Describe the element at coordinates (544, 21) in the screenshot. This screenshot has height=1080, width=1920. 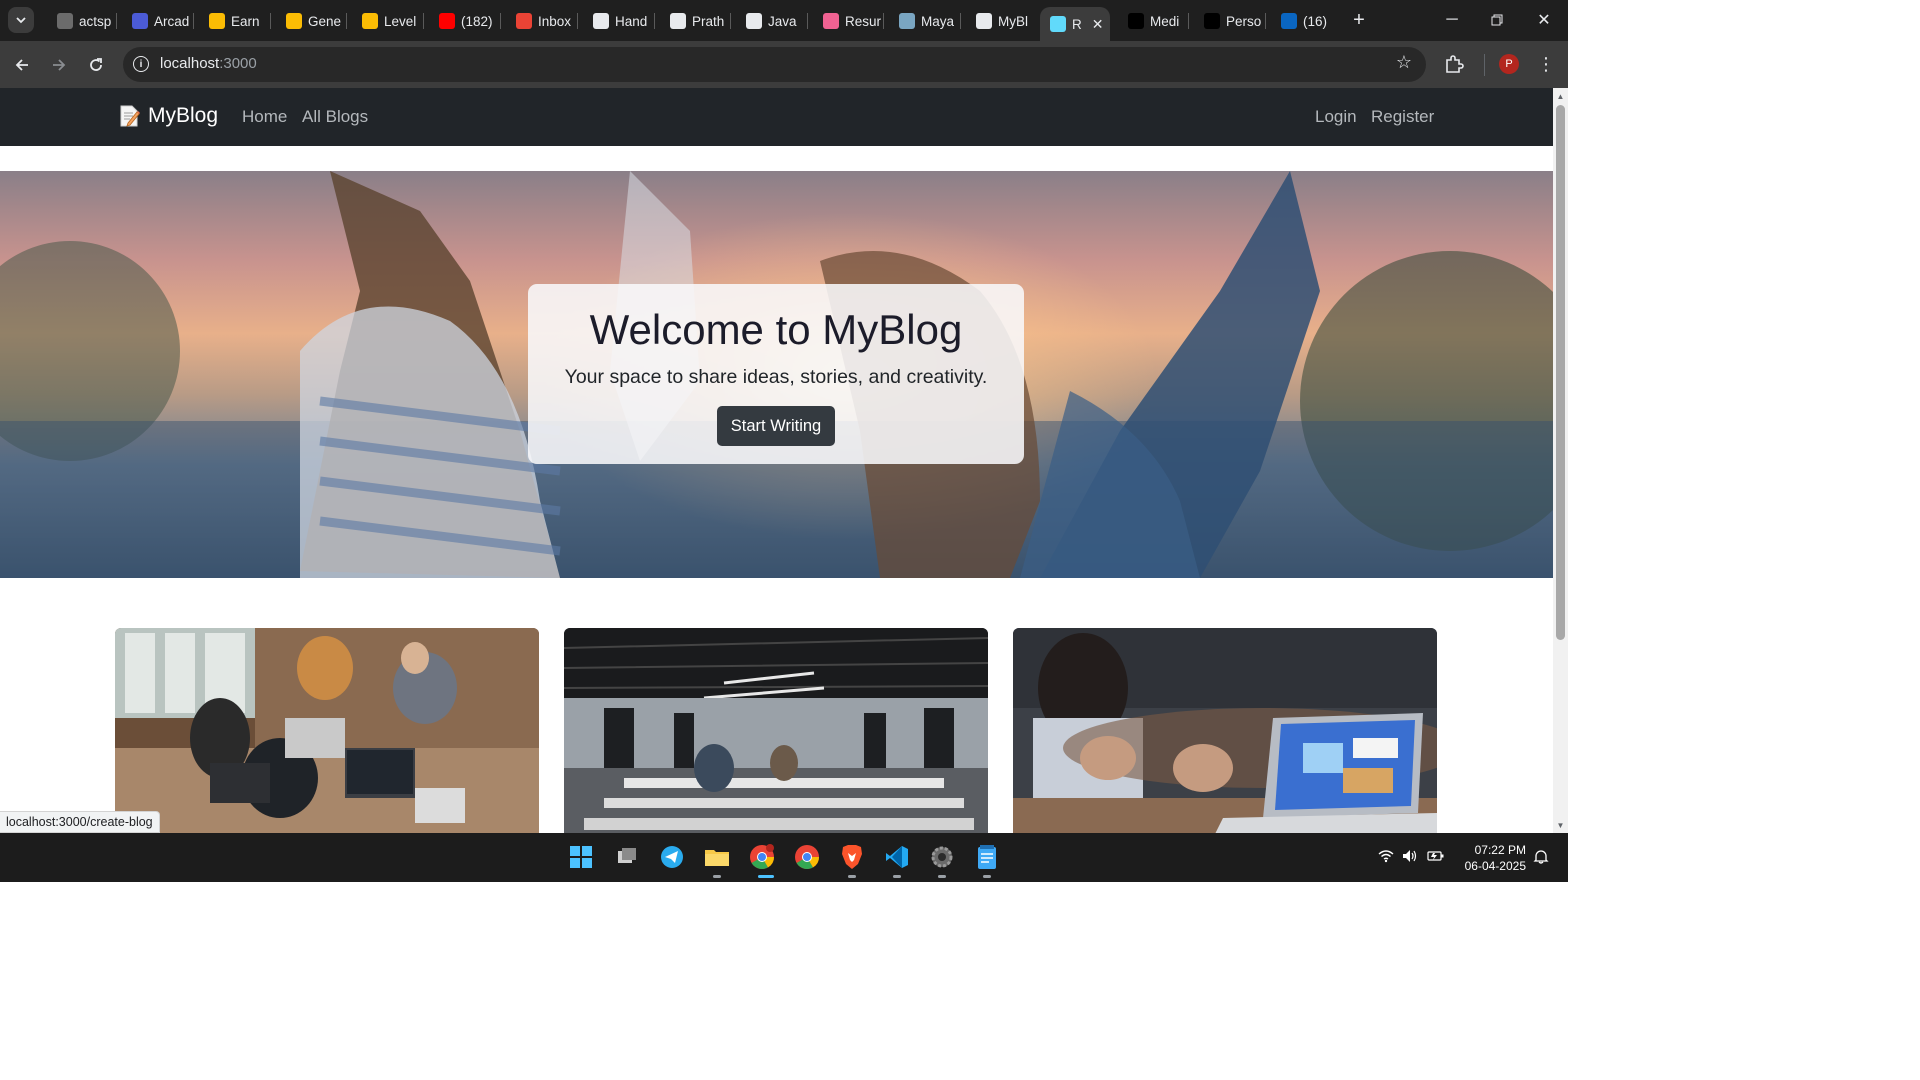
I see `browser-tab: Inbox` at that location.